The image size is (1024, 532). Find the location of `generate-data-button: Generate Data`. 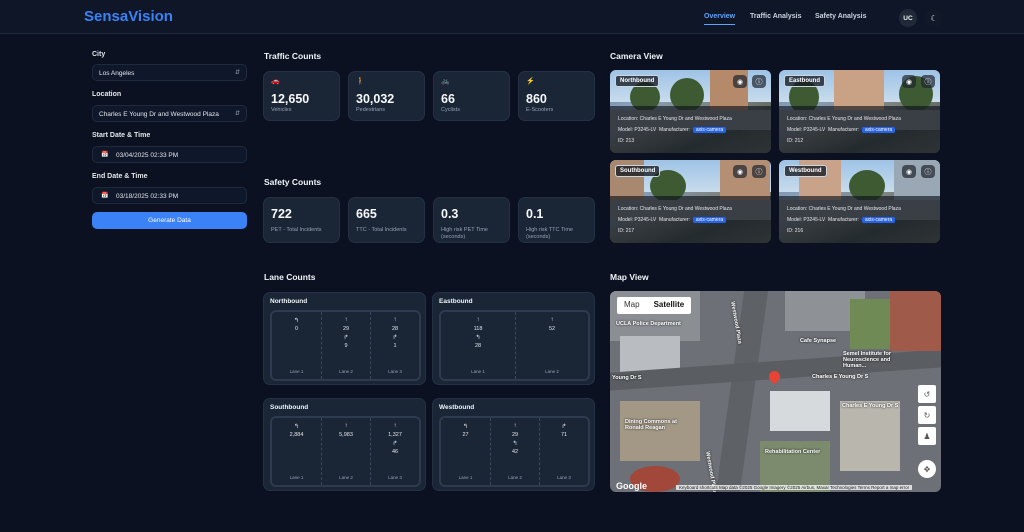

generate-data-button: Generate Data is located at coordinates (169, 220).